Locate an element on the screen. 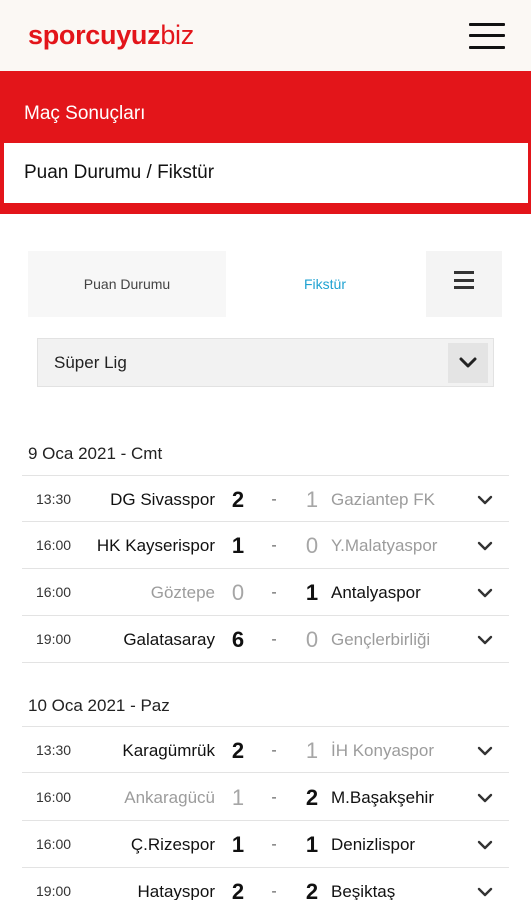 The width and height of the screenshot is (531, 900). view-tabs: Puan Durumu Fikstür is located at coordinates (265, 284).